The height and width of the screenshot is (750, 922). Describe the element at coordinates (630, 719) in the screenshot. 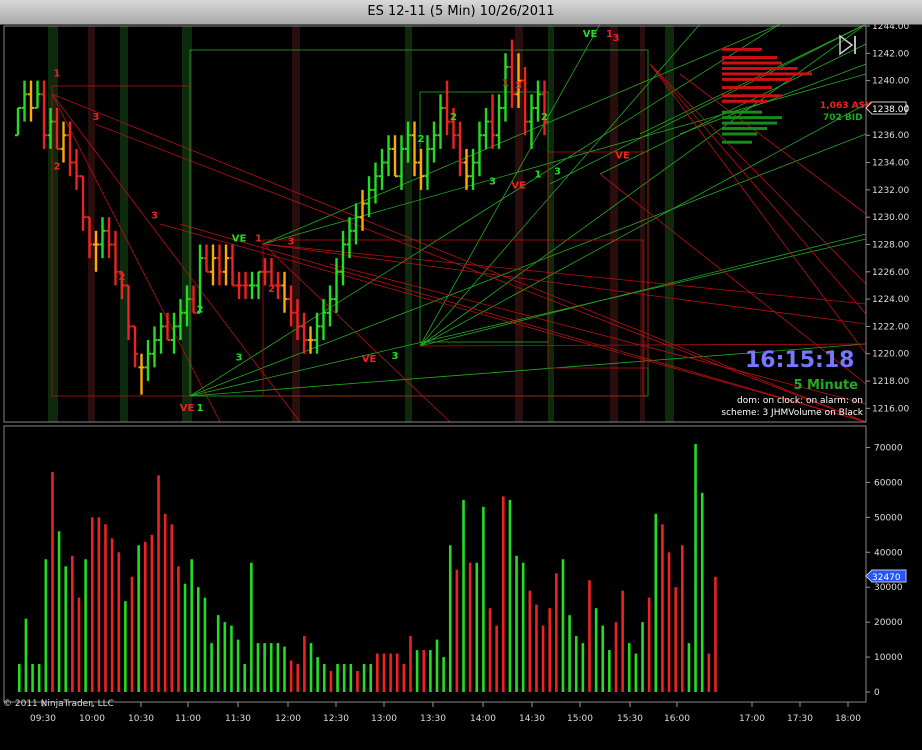

I see `time-tick-label: 15:30` at that location.